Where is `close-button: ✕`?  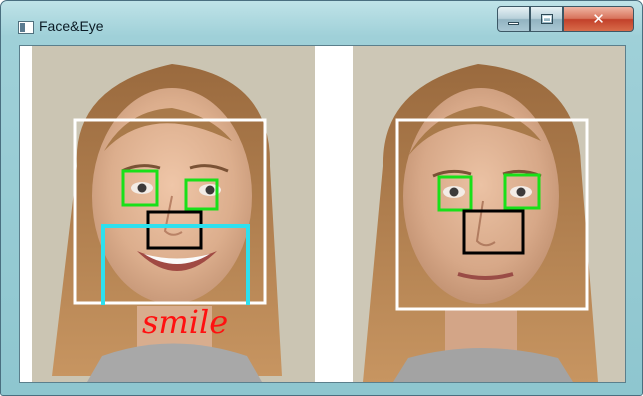
close-button: ✕ is located at coordinates (598, 19).